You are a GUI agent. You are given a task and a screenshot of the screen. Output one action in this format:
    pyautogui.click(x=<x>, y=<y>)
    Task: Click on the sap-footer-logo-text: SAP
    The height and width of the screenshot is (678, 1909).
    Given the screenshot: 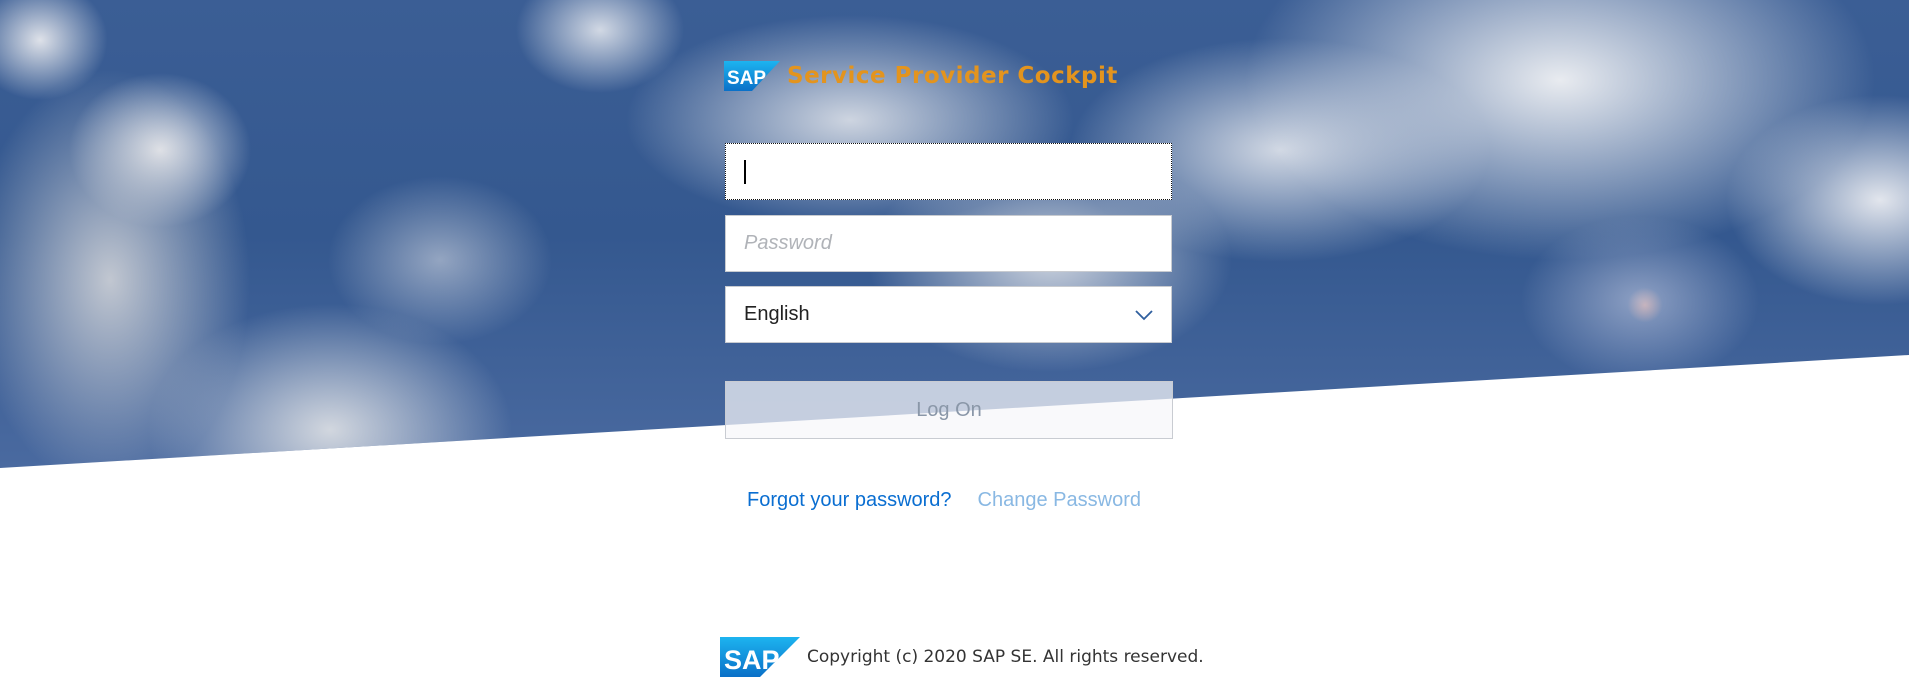 What is the action you would take?
    pyautogui.click(x=752, y=660)
    